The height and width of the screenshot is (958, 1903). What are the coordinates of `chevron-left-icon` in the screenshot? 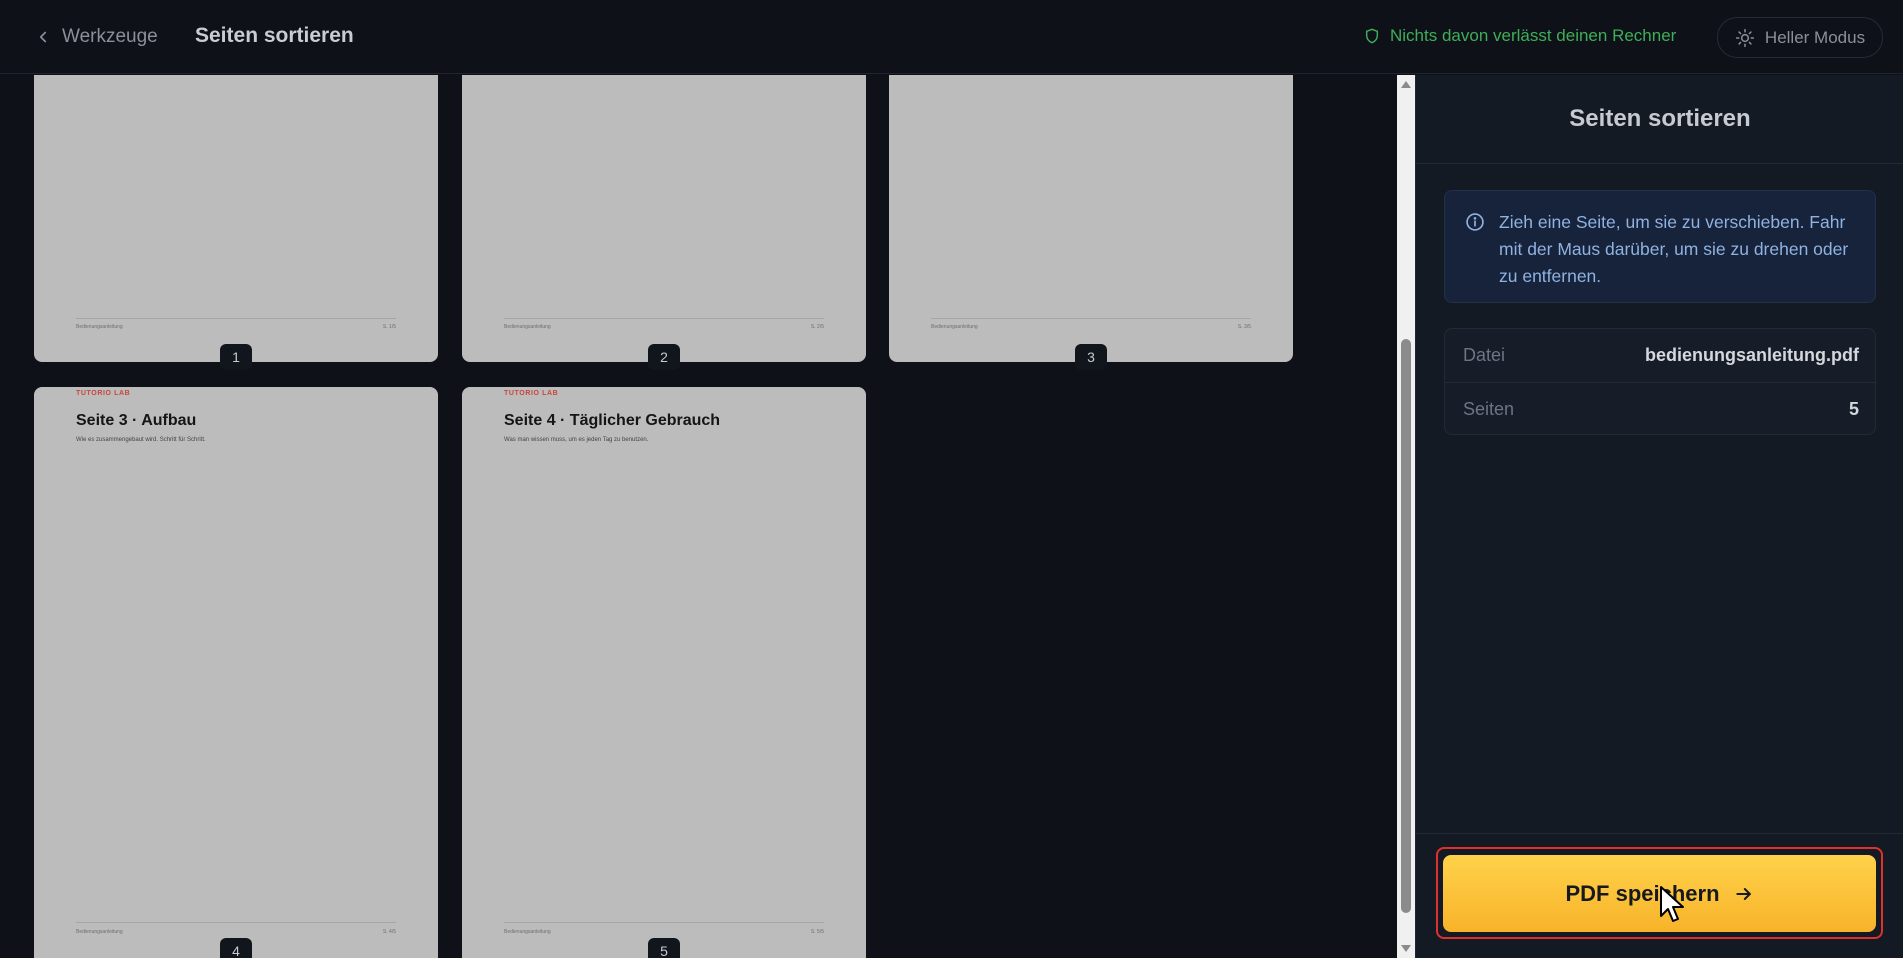 It's located at (43, 37).